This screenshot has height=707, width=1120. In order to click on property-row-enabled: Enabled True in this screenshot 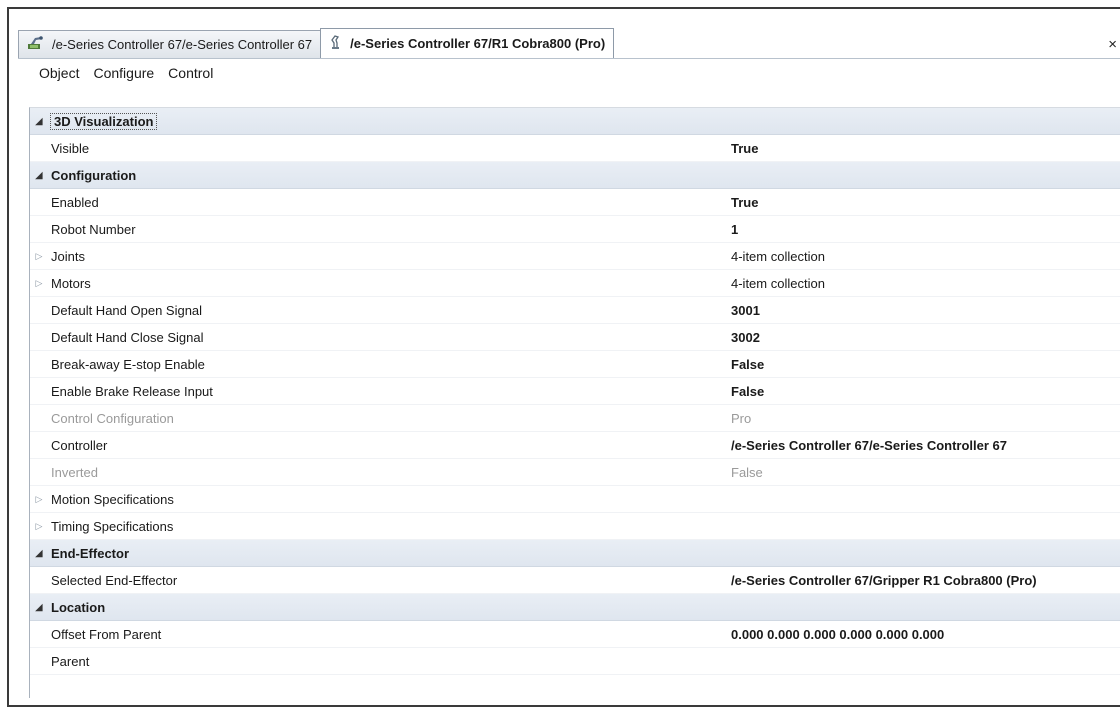, I will do `click(575, 202)`.